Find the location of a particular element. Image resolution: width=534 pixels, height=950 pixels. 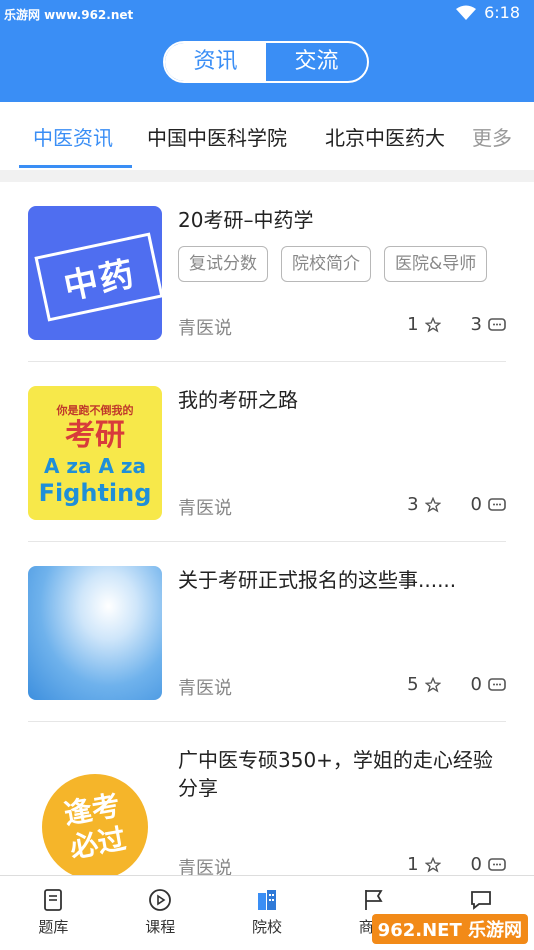

category-tabs: 中医资讯 中国中医科学院 北京中医药大 更多 is located at coordinates (267, 136).